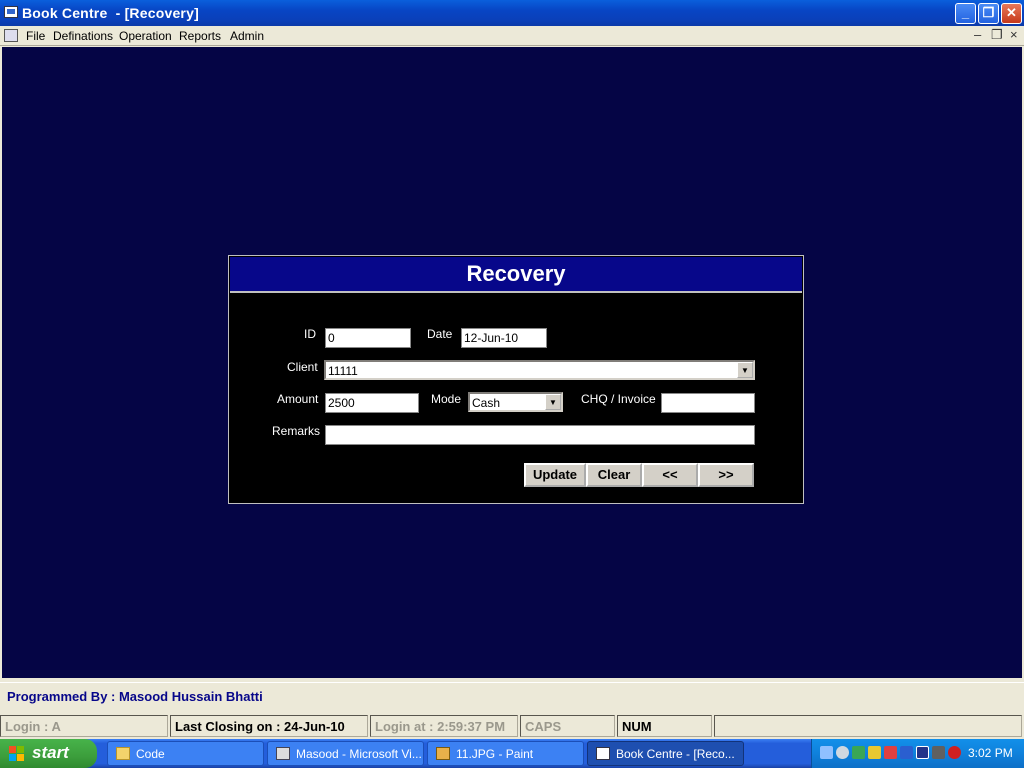 Image resolution: width=1024 pixels, height=768 pixels. What do you see at coordinates (540, 435) in the screenshot?
I see `remarks-field` at bounding box center [540, 435].